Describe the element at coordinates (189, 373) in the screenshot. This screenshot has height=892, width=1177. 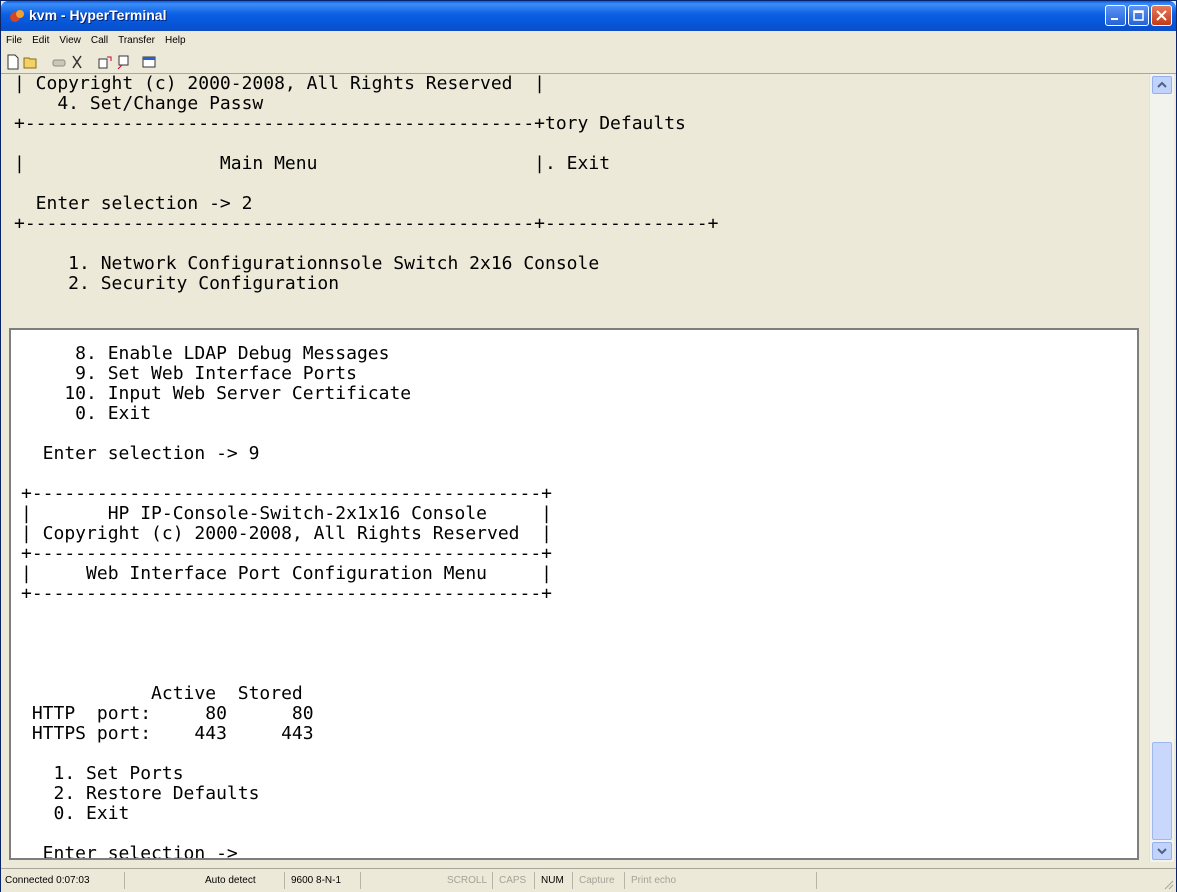
I see `front-line: 9. Set Web Interface Ports` at that location.